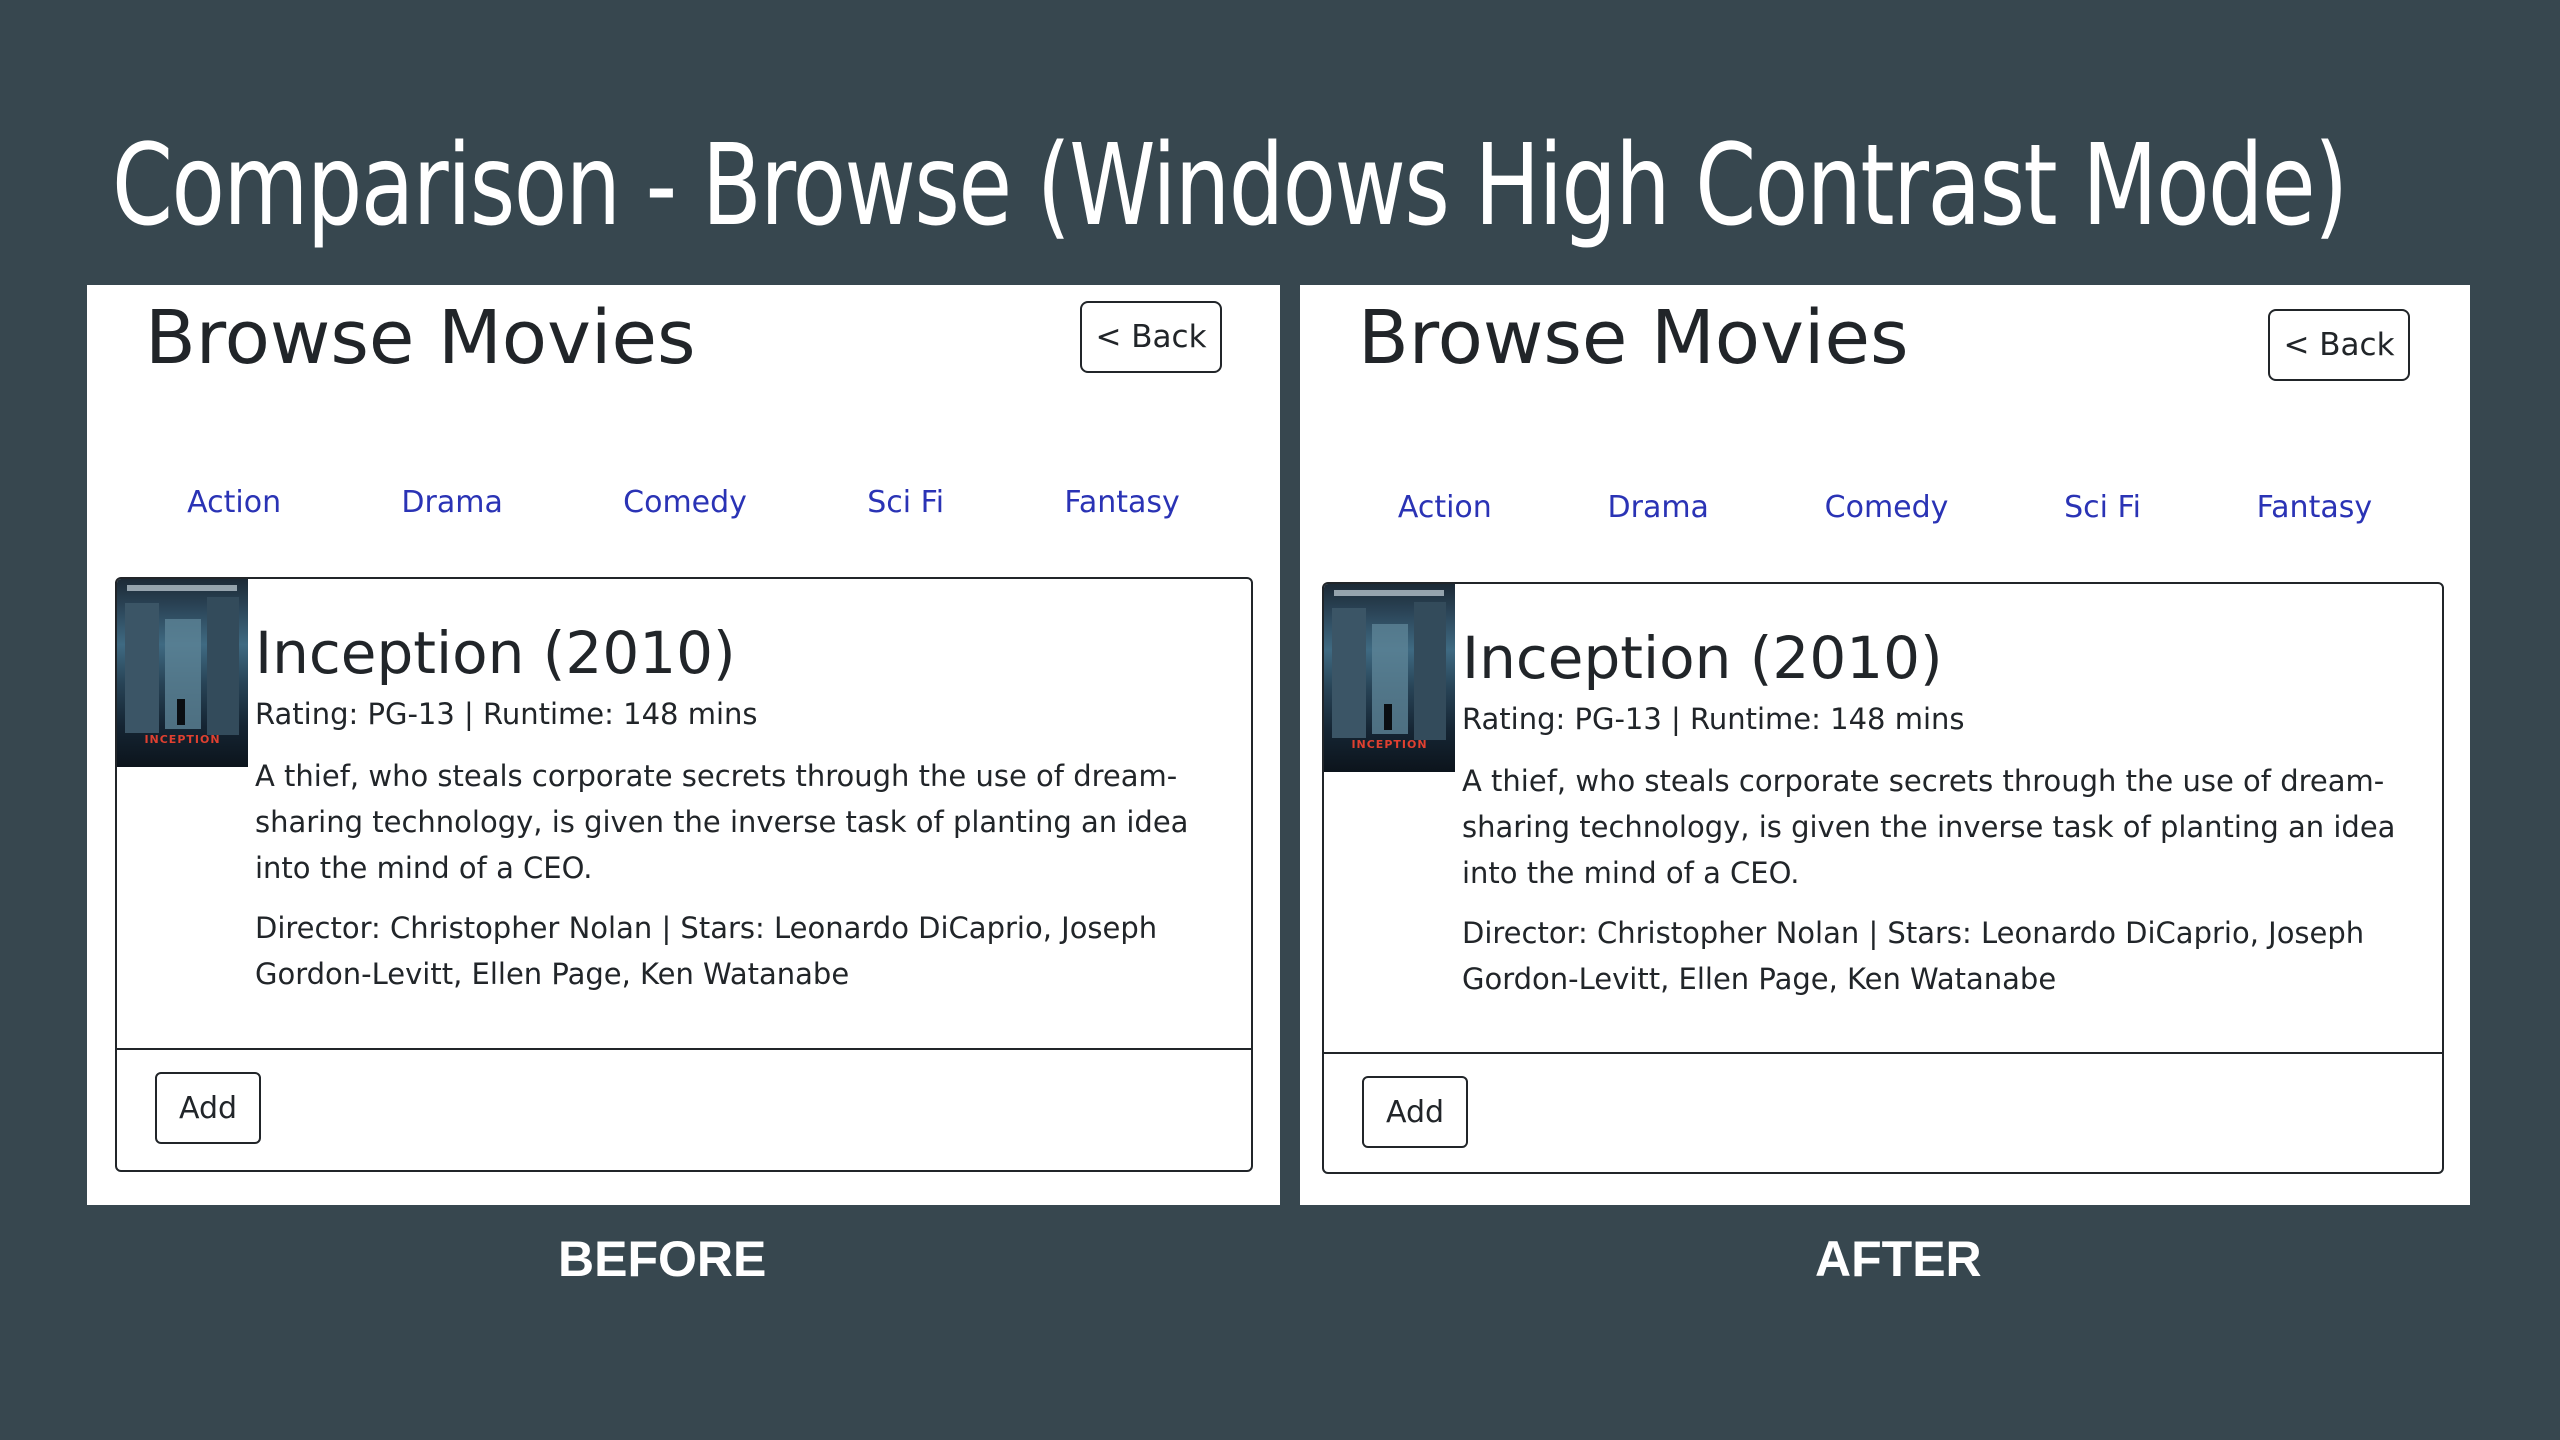  What do you see at coordinates (1898, 1259) in the screenshot?
I see `after-caption: AFTER` at bounding box center [1898, 1259].